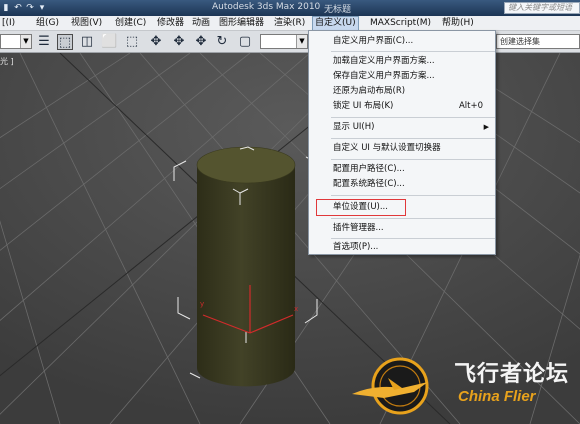 The width and height of the screenshot is (580, 424). What do you see at coordinates (202, 304) in the screenshot?
I see `axis-y-label: y` at bounding box center [202, 304].